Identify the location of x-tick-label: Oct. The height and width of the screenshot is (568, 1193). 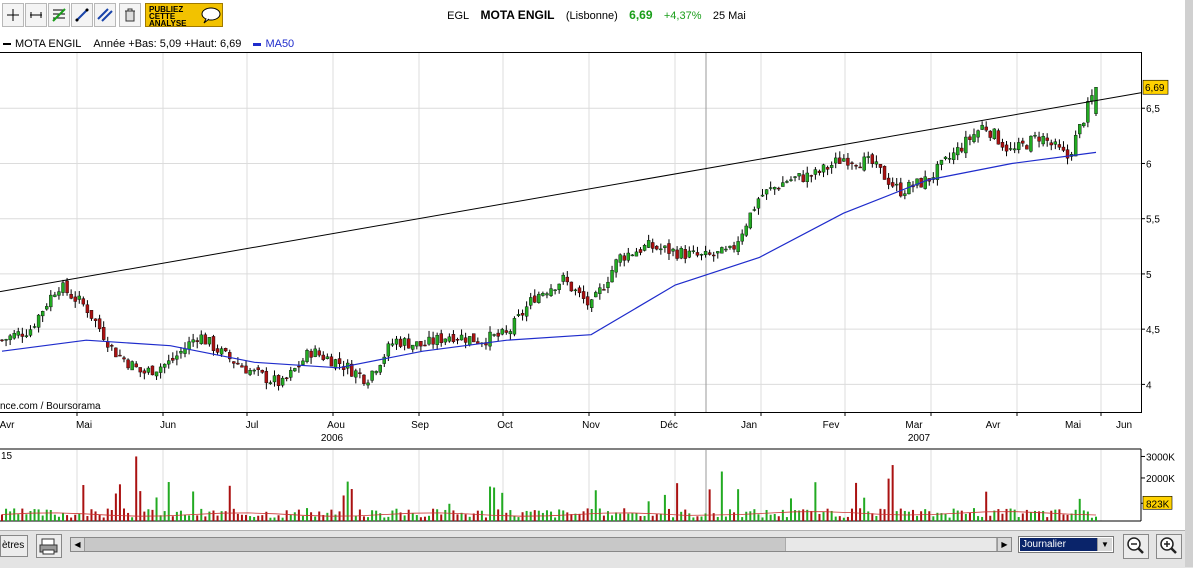
(505, 425).